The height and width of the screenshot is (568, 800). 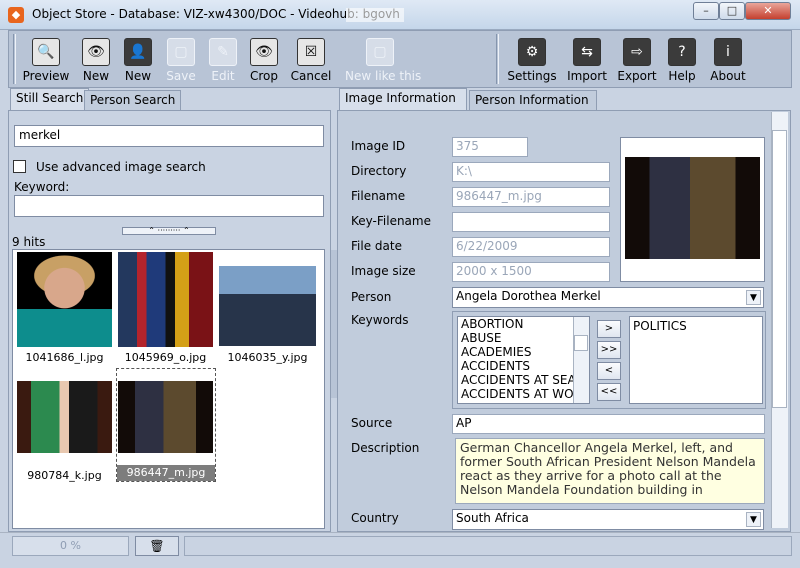 I want to click on keyword-input, so click(x=169, y=206).